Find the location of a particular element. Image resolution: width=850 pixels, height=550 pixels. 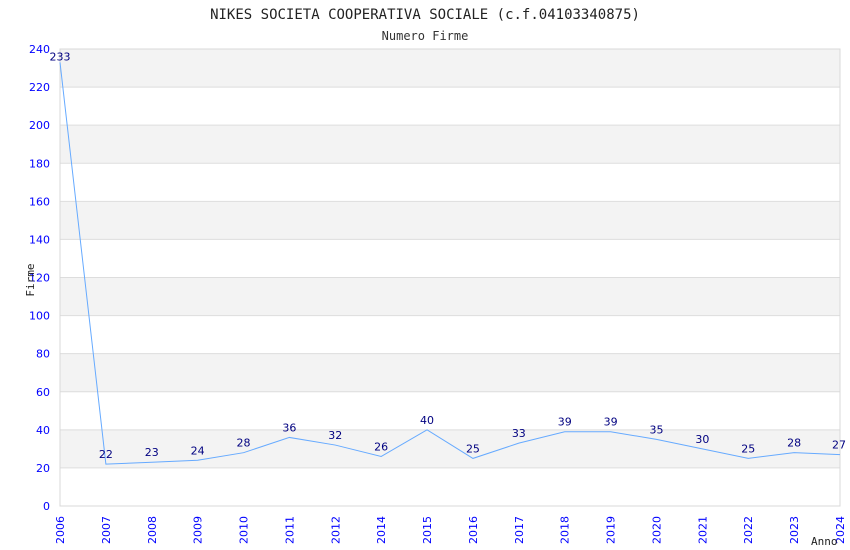

data-label: 36 is located at coordinates (289, 427).